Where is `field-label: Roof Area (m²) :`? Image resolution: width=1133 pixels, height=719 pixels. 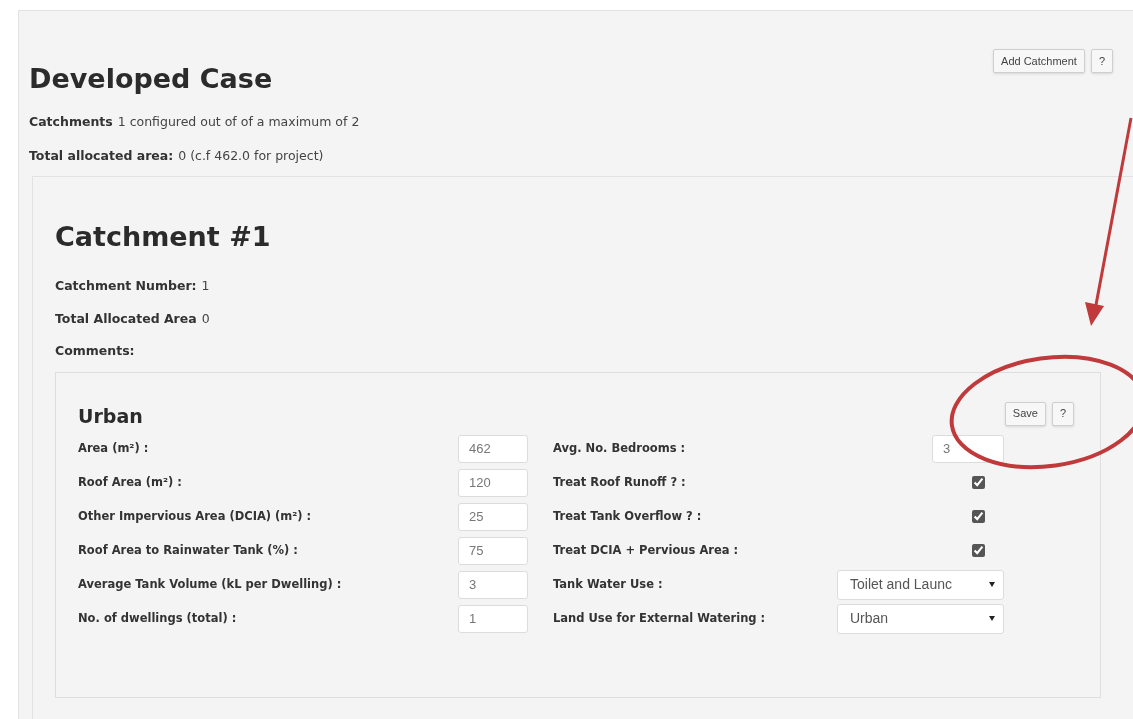 field-label: Roof Area (m²) : is located at coordinates (130, 482).